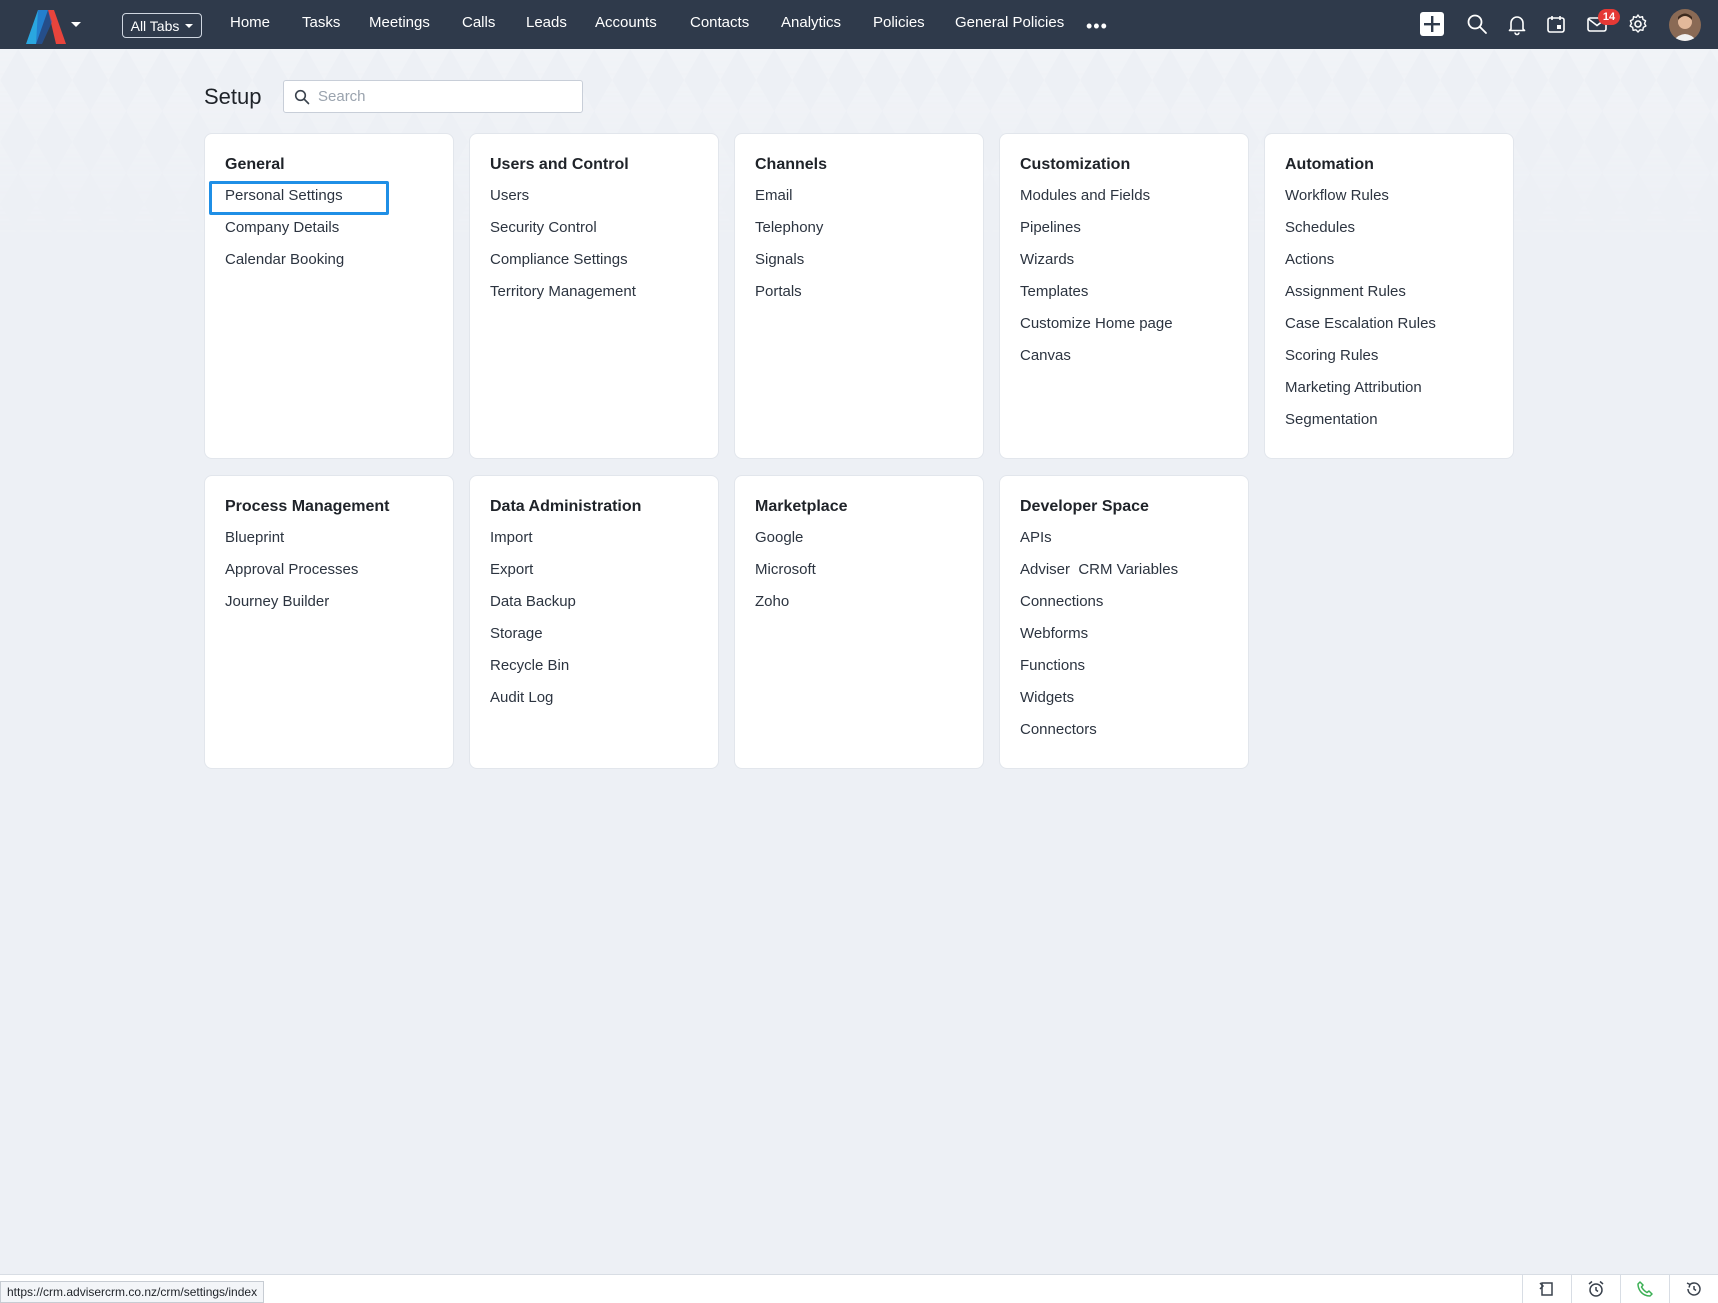  Describe the element at coordinates (155, 25) in the screenshot. I see `all-tabs-label: All Tabs` at that location.